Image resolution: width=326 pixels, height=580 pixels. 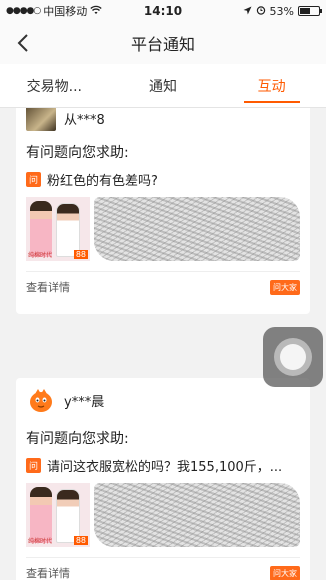 I want to click on question-text: 粉红色的有色差吗?, so click(x=102, y=181).